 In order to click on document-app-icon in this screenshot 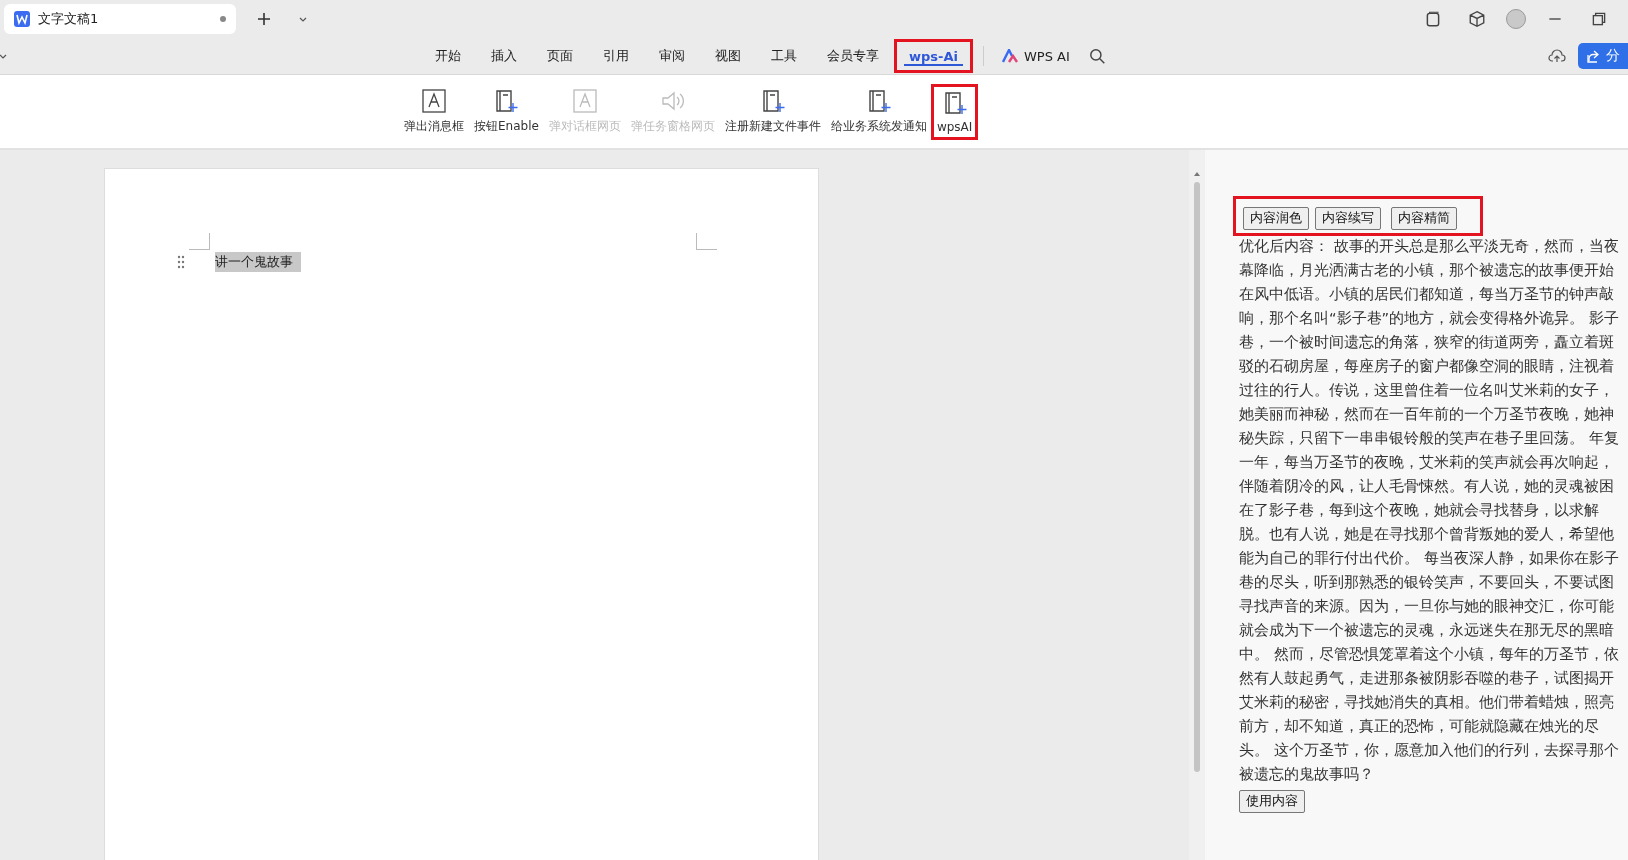, I will do `click(22, 19)`.